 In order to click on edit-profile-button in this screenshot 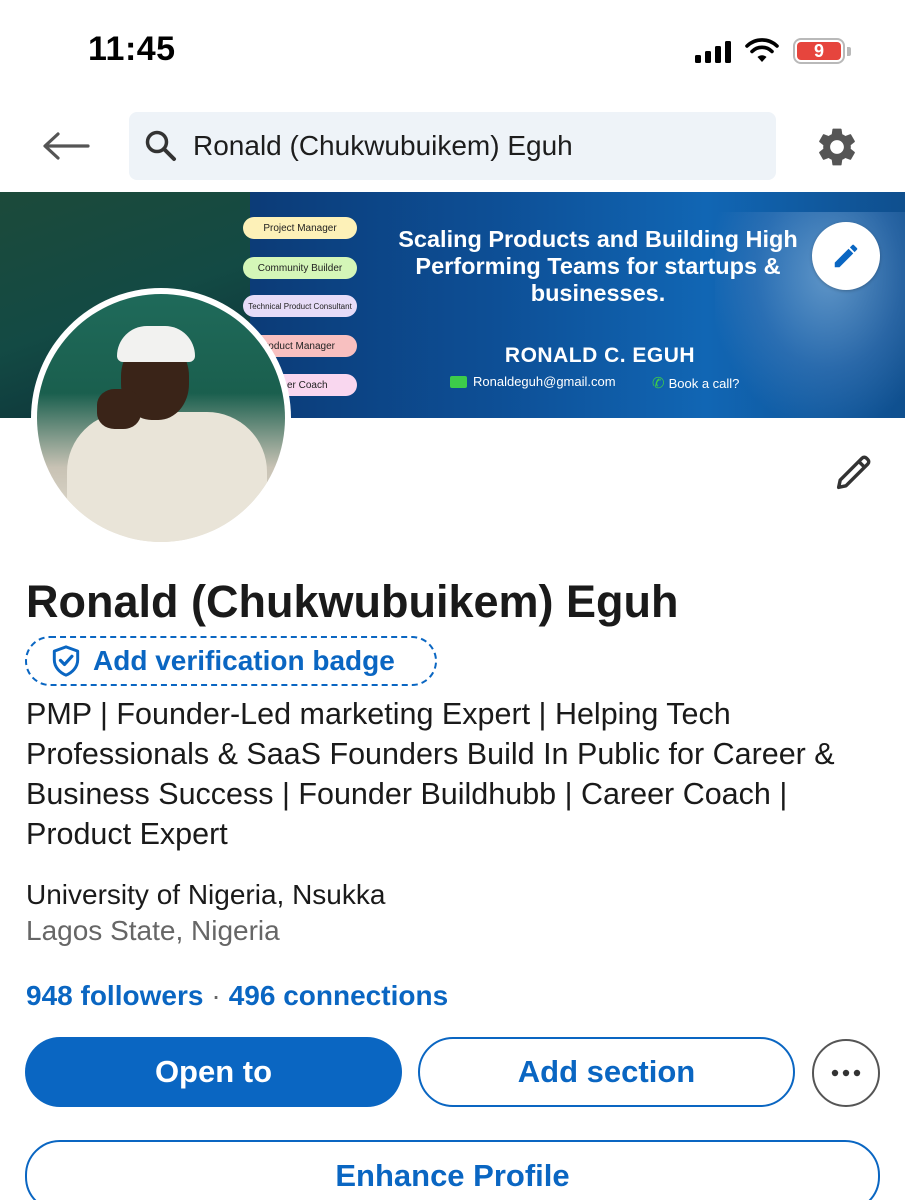, I will do `click(854, 472)`.